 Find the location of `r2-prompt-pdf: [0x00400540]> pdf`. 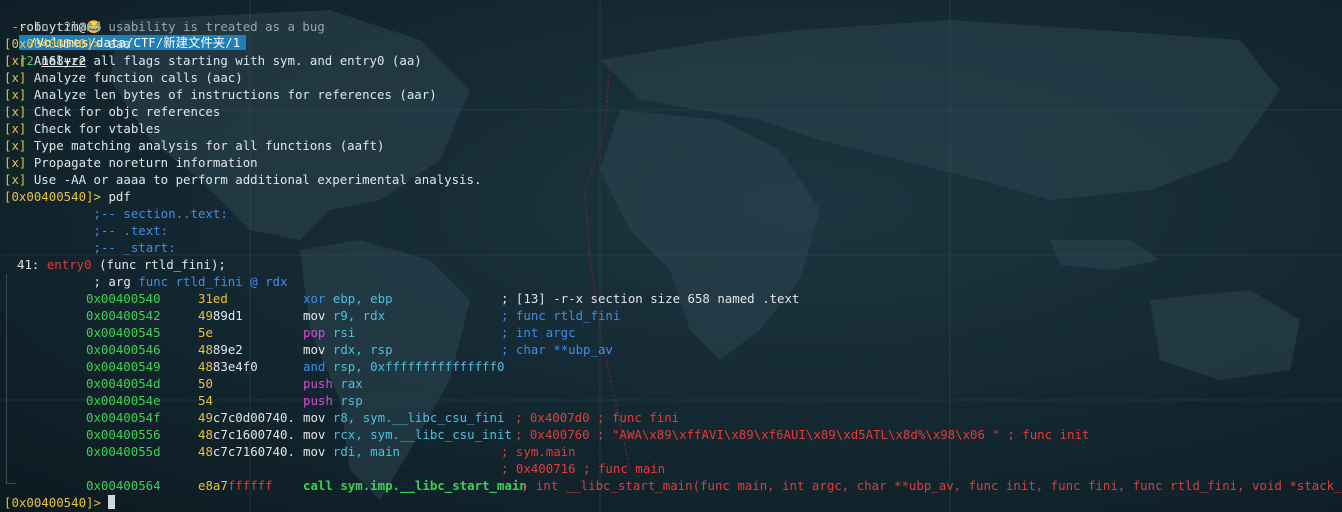

r2-prompt-pdf: [0x00400540]> pdf is located at coordinates (67, 196).